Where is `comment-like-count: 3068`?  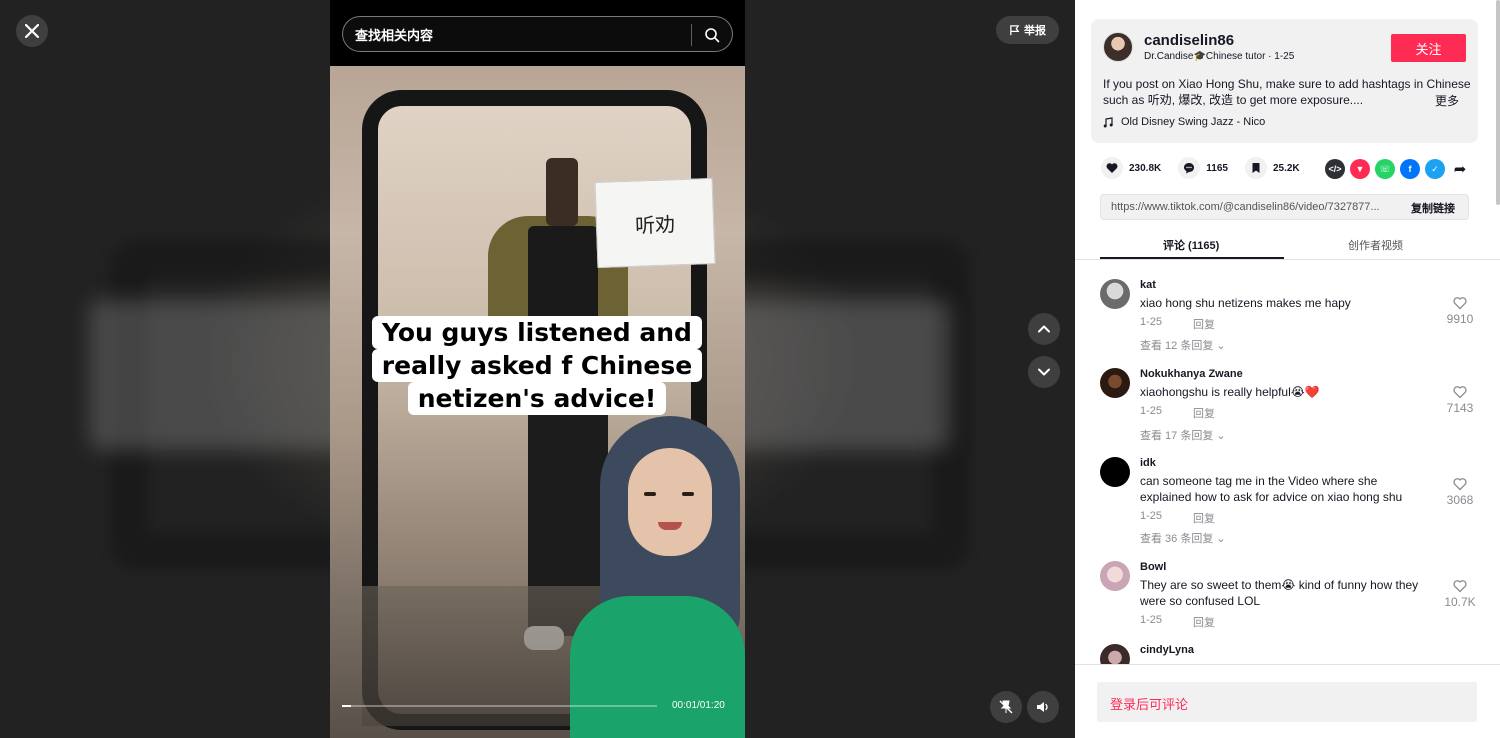 comment-like-count: 3068 is located at coordinates (1460, 500).